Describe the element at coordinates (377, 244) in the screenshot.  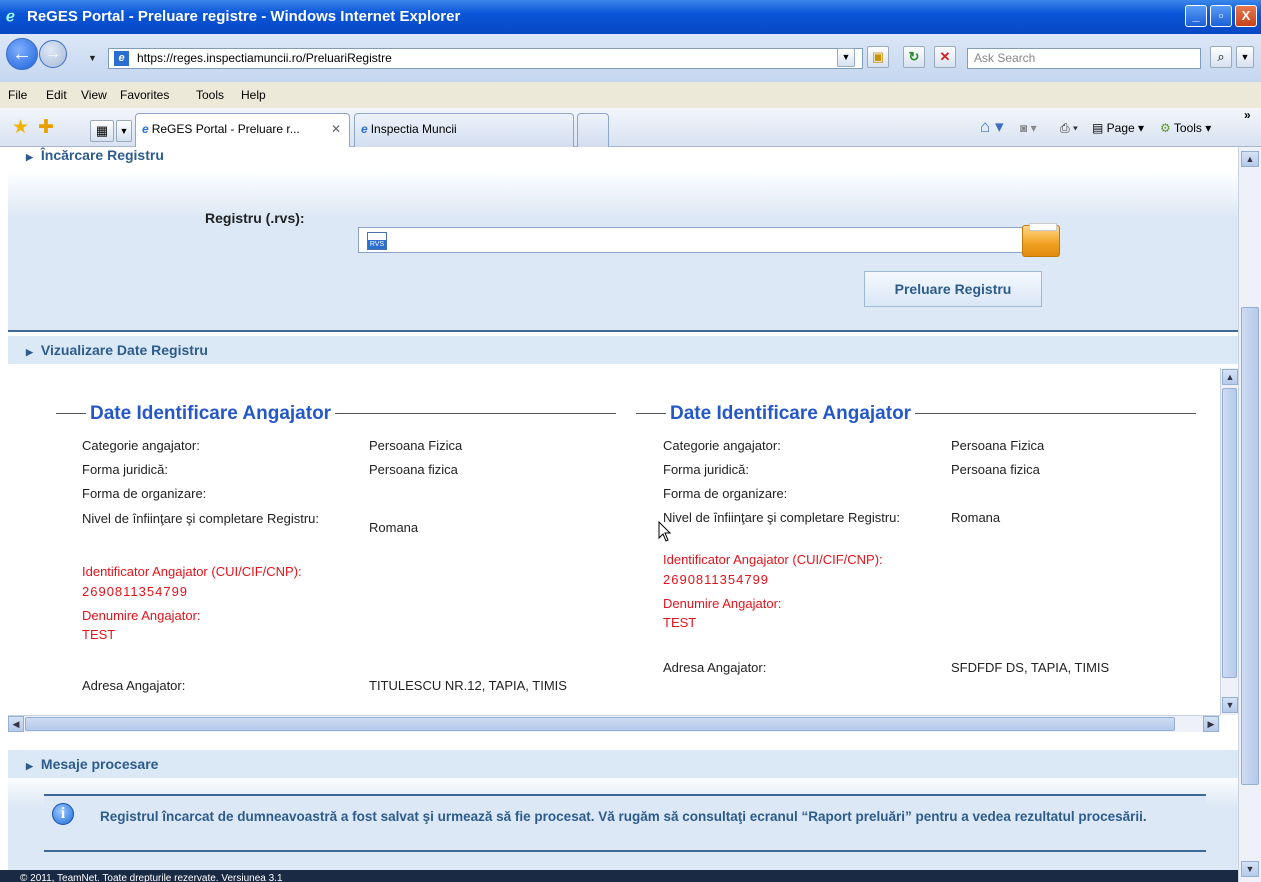
I see `rvs-file-icon-text: RVS` at that location.